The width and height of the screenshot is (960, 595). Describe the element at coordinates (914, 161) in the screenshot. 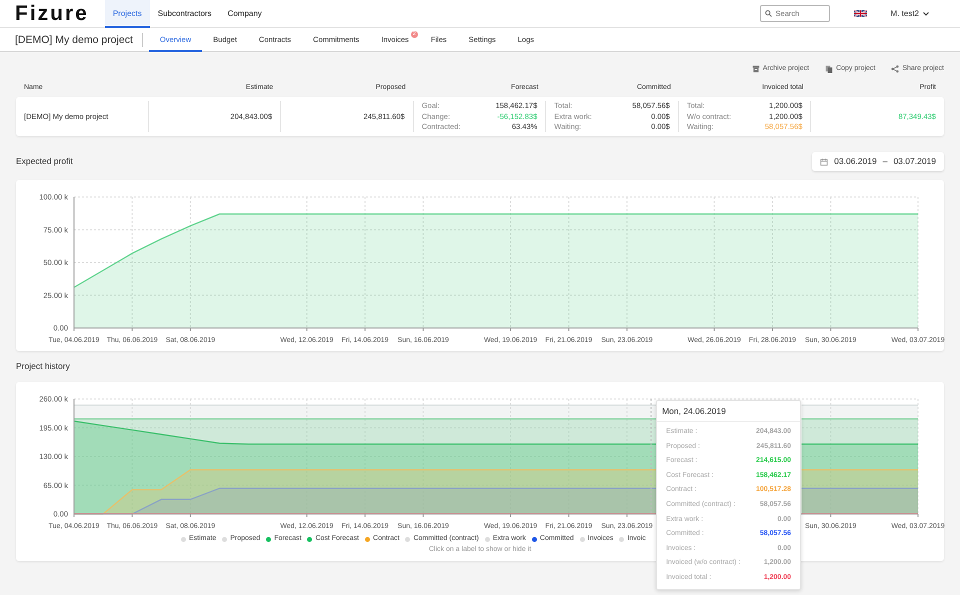

I see `date-text: 03.07.2019` at that location.